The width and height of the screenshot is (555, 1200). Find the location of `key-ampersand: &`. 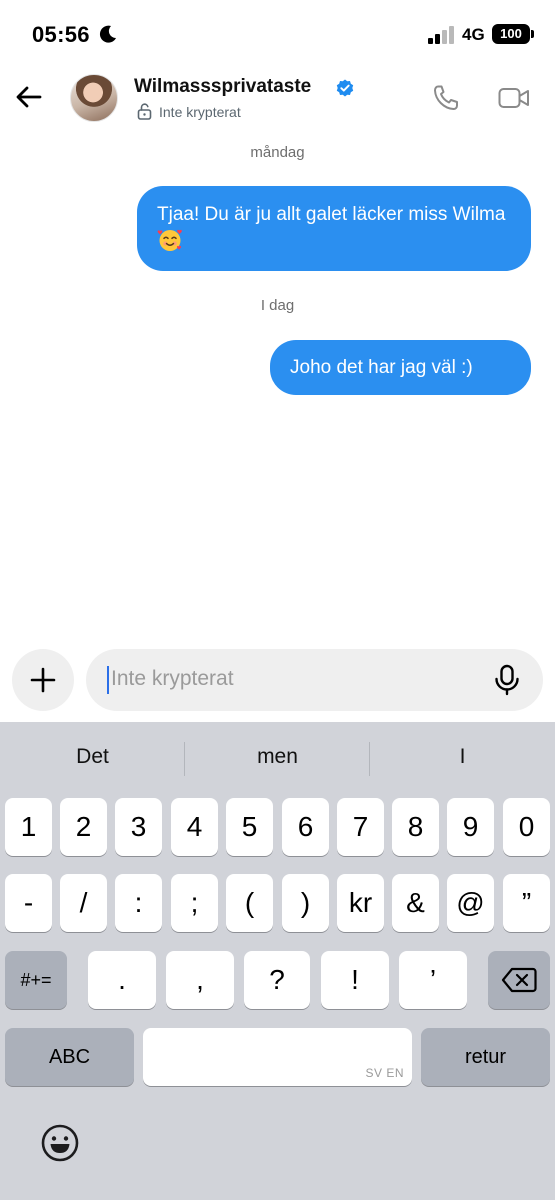

key-ampersand: & is located at coordinates (415, 903).